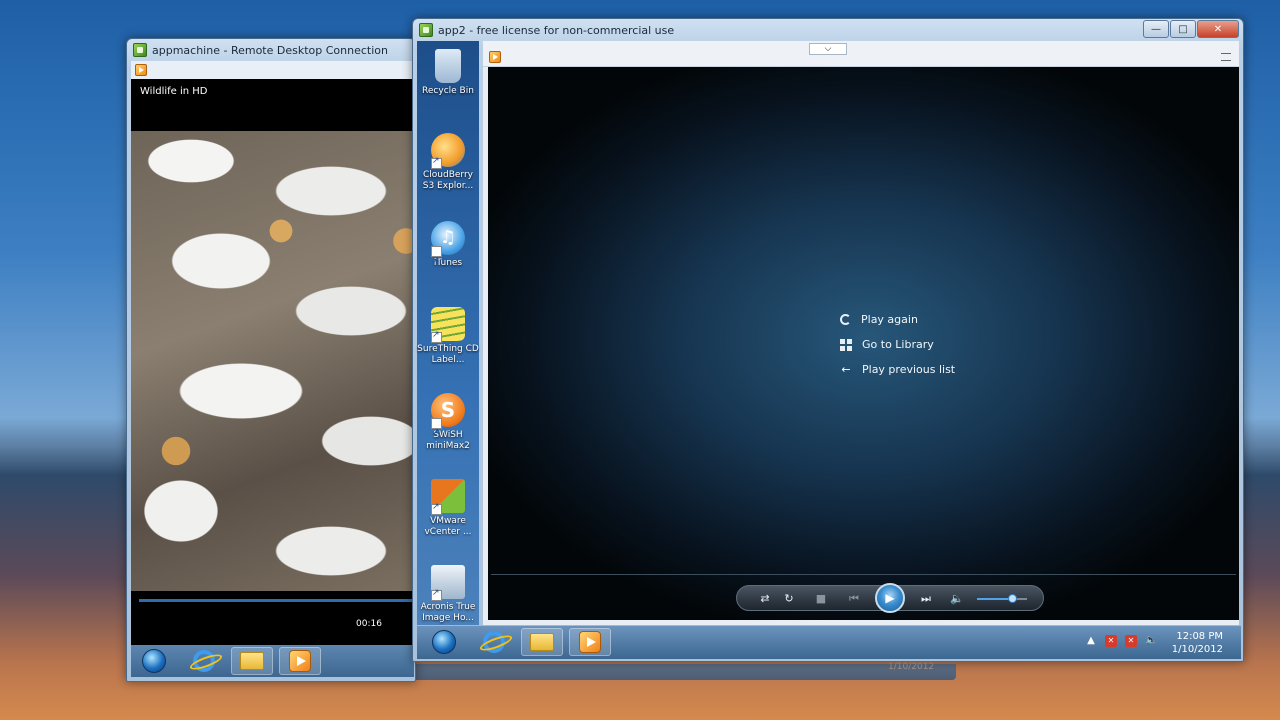  I want to click on play-previous-list-option: ← Play previous list, so click(897, 369).